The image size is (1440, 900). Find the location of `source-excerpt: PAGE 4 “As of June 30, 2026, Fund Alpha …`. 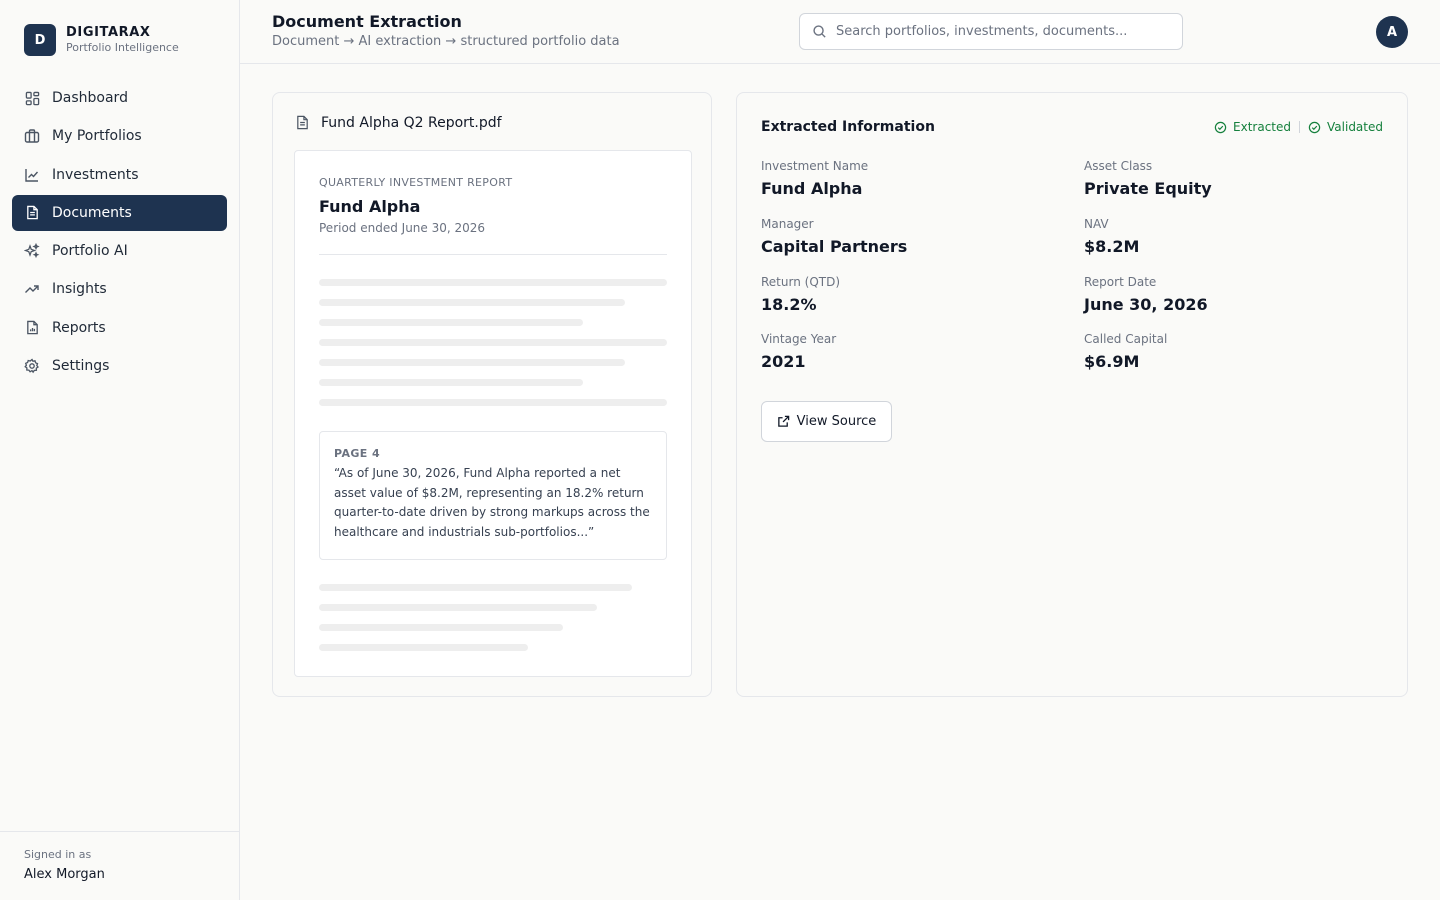

source-excerpt: PAGE 4 “As of June 30, 2026, Fund Alpha … is located at coordinates (493, 495).